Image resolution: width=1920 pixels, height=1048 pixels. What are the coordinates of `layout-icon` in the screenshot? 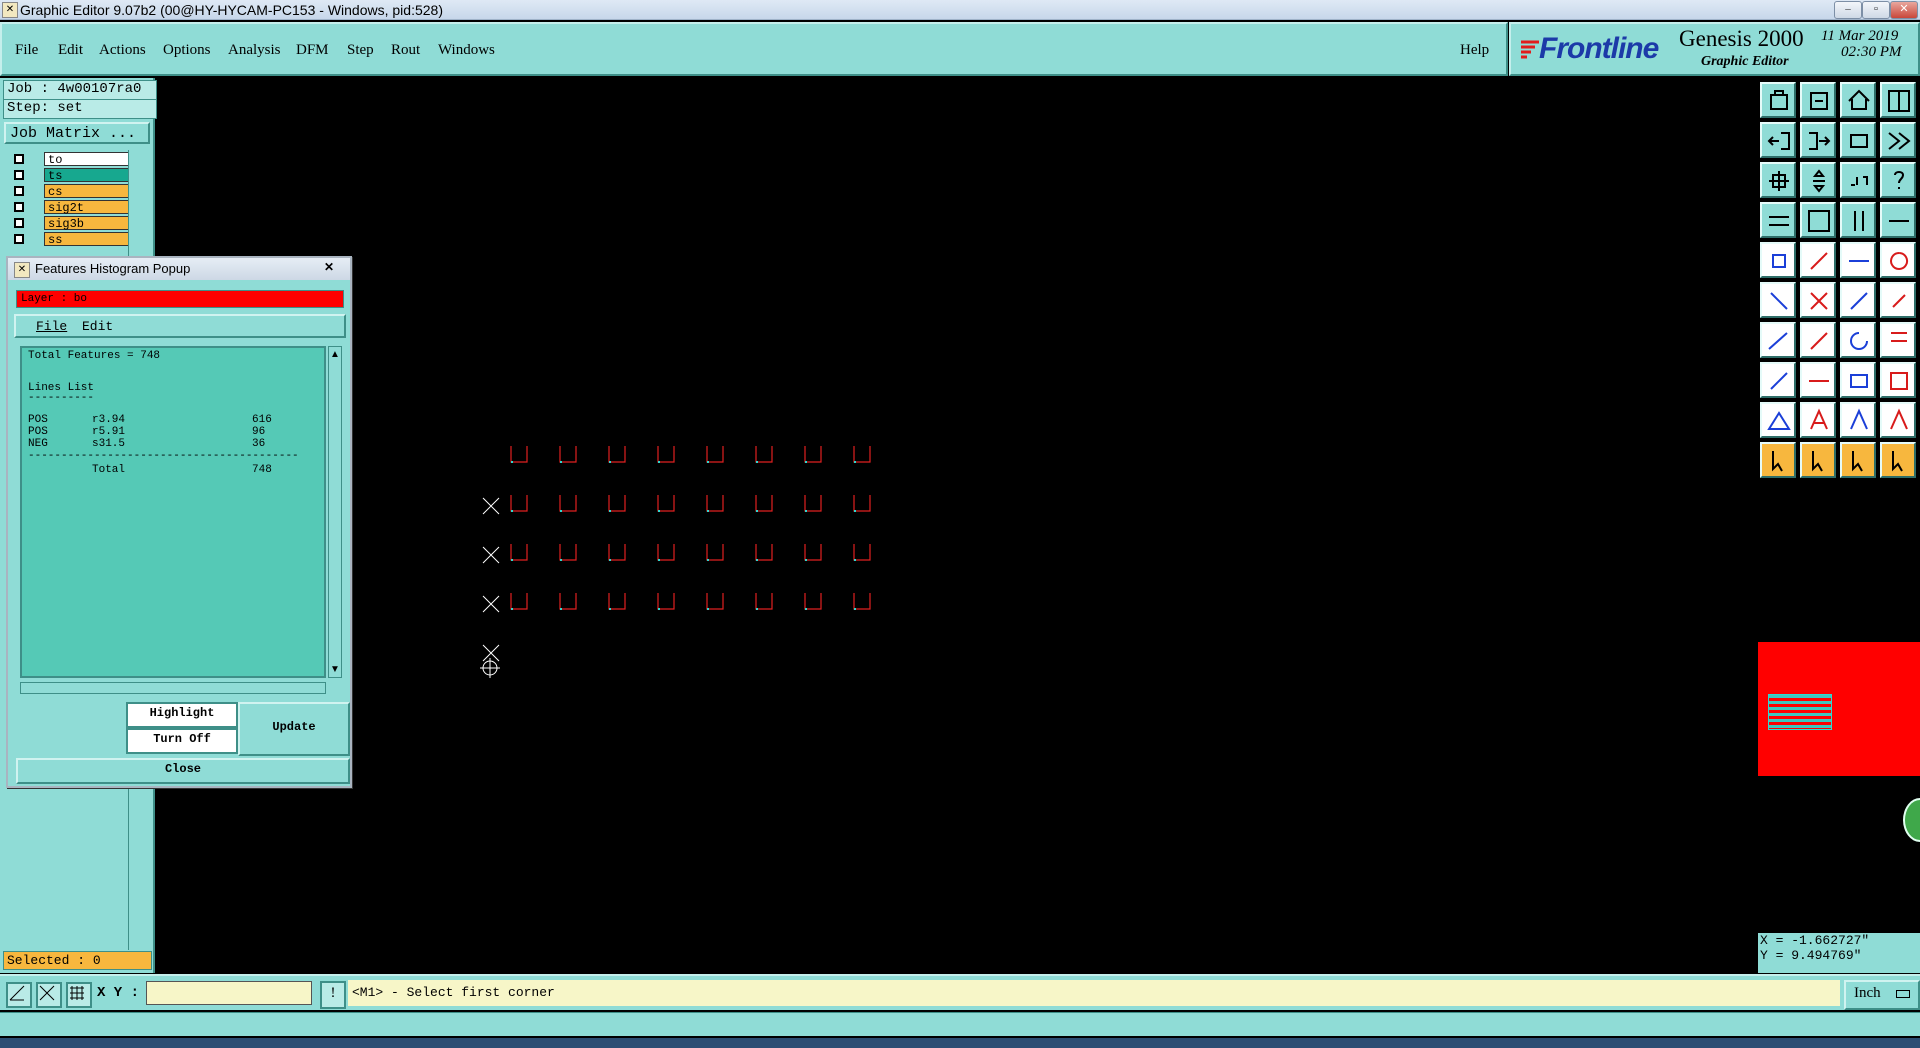 It's located at (1898, 100).